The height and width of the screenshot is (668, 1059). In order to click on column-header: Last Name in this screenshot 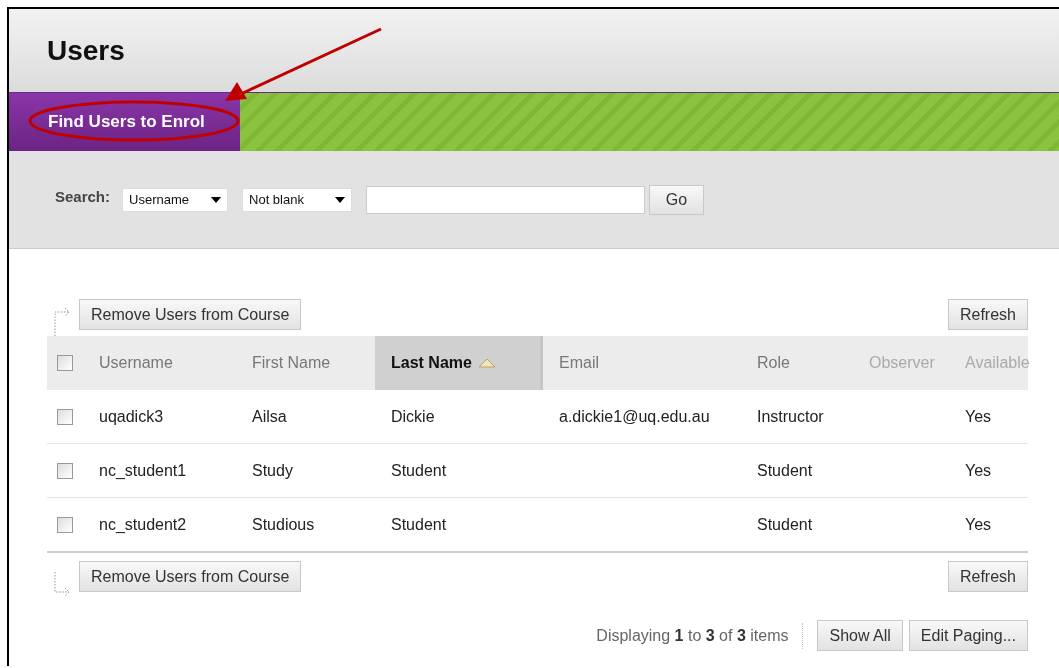, I will do `click(459, 363)`.